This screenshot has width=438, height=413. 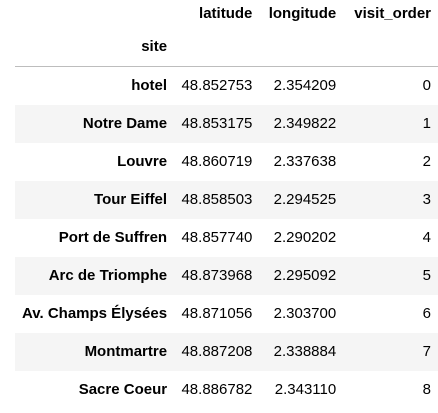 I want to click on cell-longitude: 2.290202, so click(x=305, y=237).